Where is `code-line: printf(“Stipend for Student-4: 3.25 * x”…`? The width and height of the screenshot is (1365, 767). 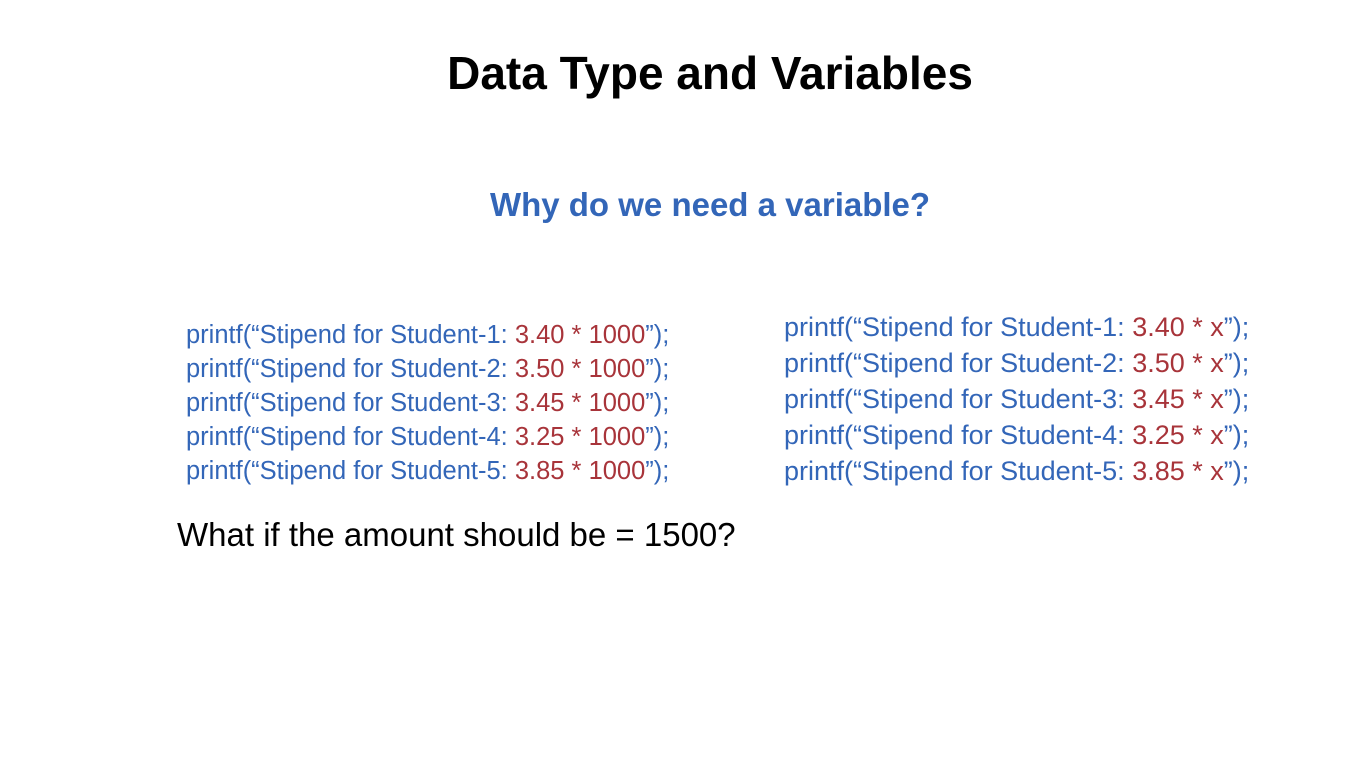 code-line: printf(“Stipend for Student-4: 3.25 * x”… is located at coordinates (1016, 435).